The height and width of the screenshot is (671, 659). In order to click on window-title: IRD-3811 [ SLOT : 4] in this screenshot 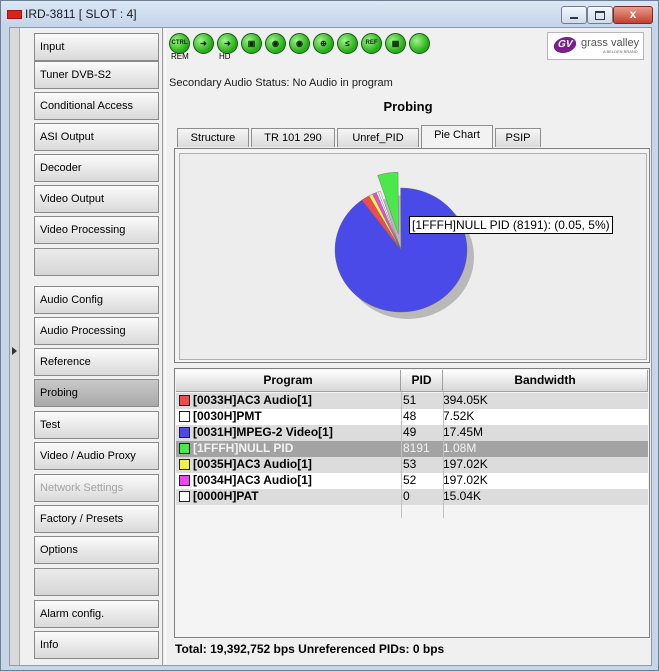, I will do `click(81, 14)`.